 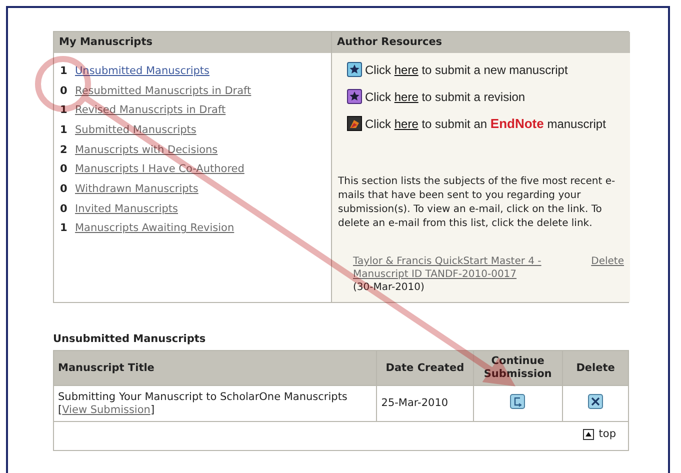 What do you see at coordinates (130, 339) in the screenshot?
I see `section-title: Unsubmitted Manuscripts` at bounding box center [130, 339].